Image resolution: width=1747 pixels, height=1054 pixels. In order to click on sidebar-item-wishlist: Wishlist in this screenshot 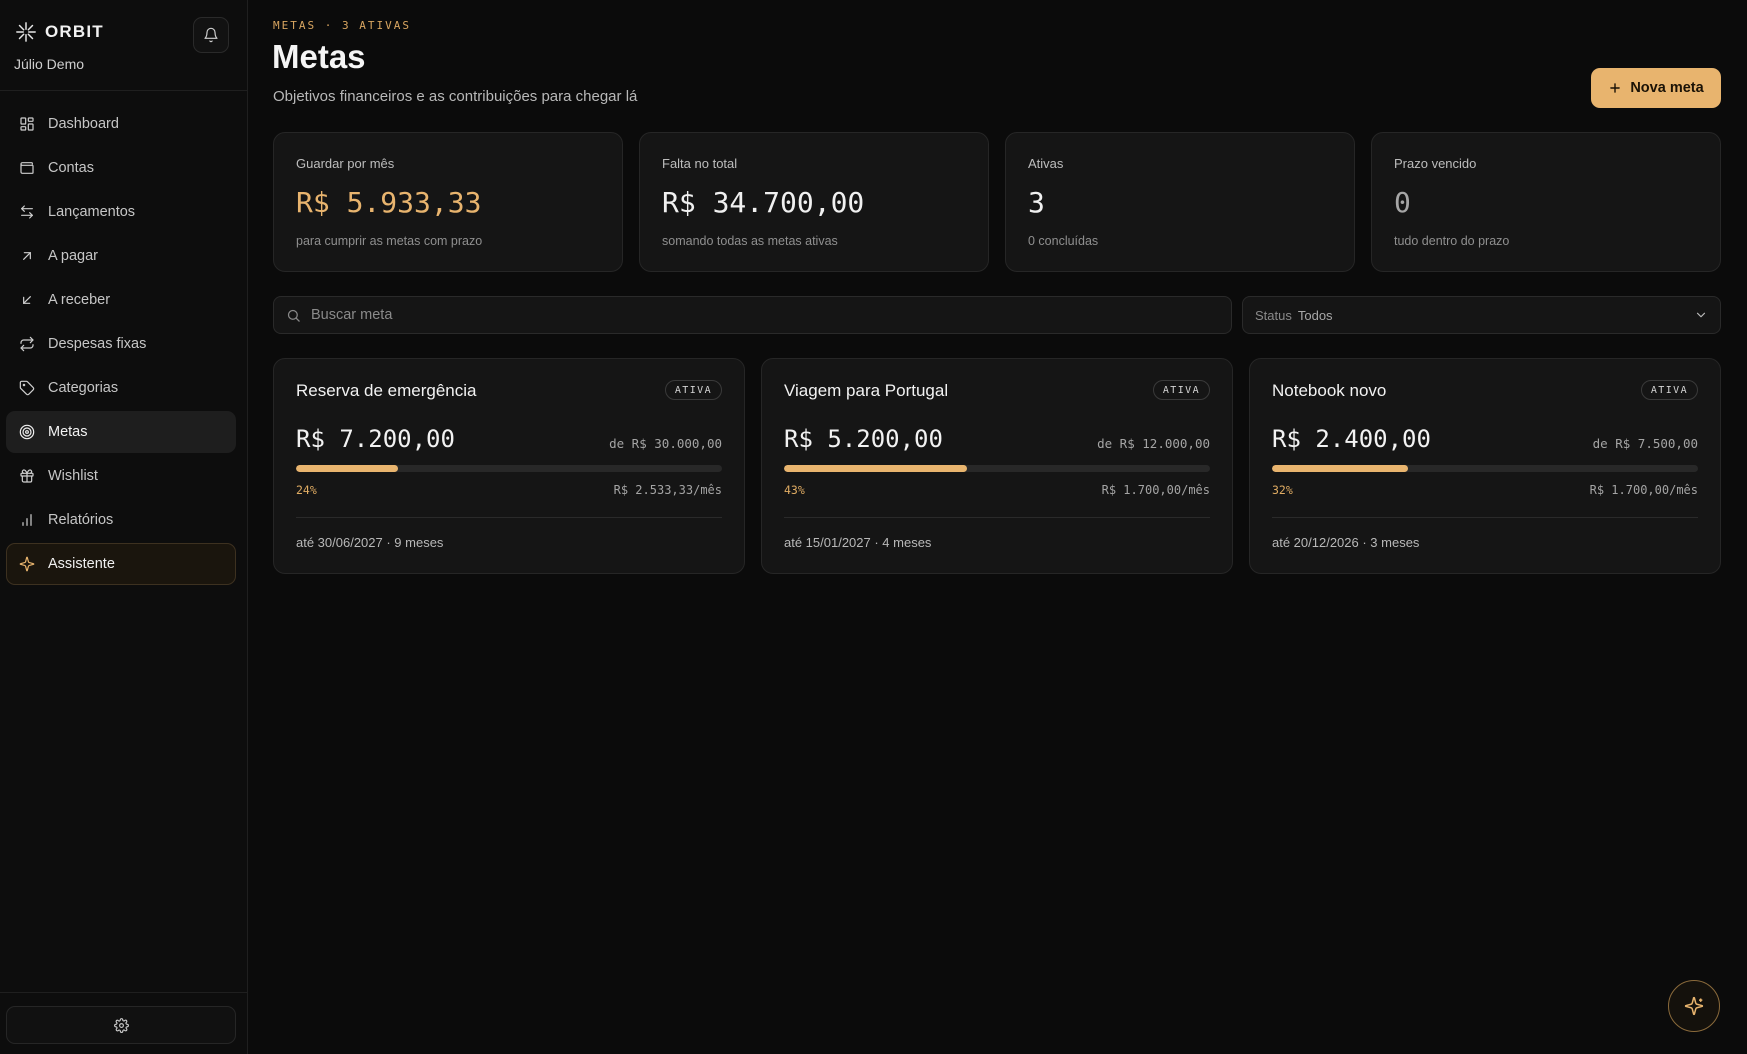, I will do `click(121, 476)`.